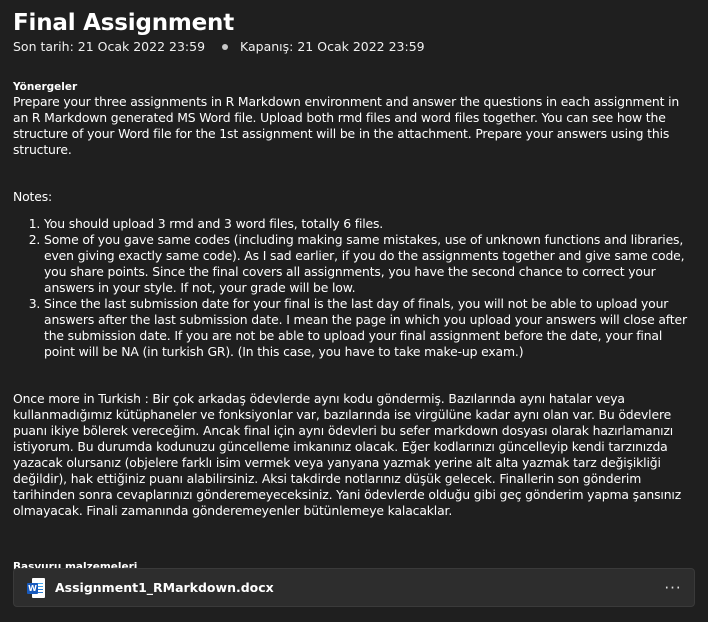  What do you see at coordinates (225, 47) in the screenshot?
I see `separator-dot` at bounding box center [225, 47].